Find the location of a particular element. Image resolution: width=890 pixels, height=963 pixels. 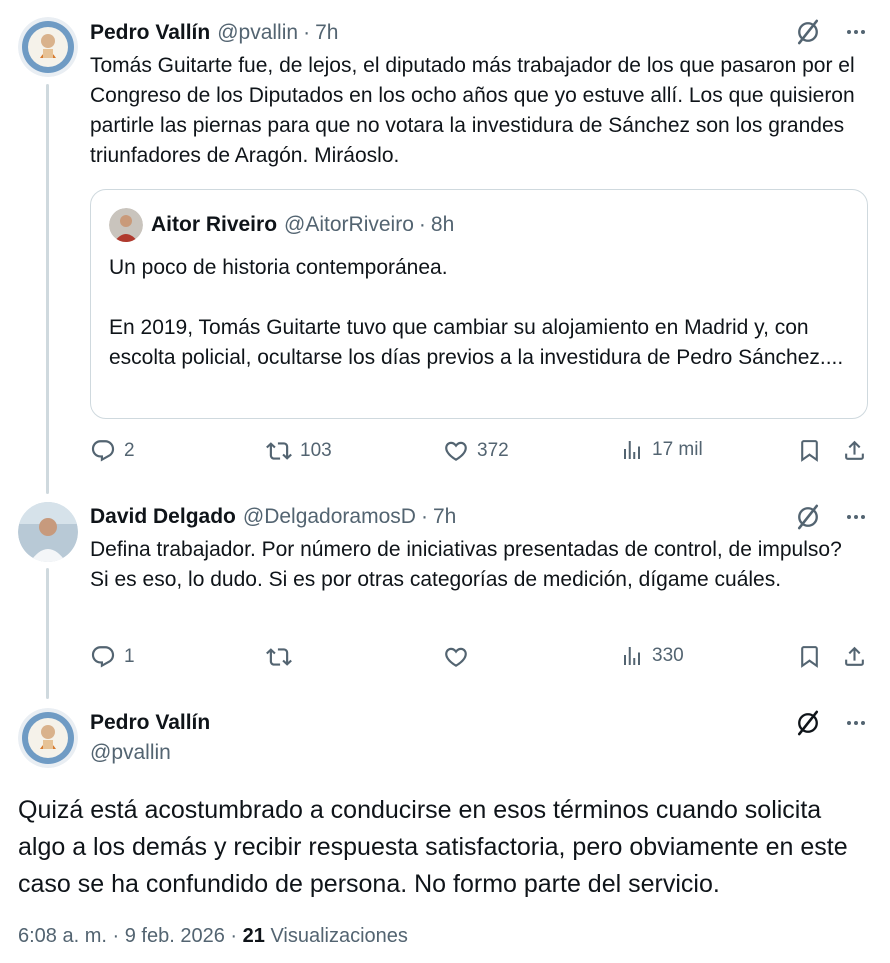

author-name: David Delgado is located at coordinates (163, 517).